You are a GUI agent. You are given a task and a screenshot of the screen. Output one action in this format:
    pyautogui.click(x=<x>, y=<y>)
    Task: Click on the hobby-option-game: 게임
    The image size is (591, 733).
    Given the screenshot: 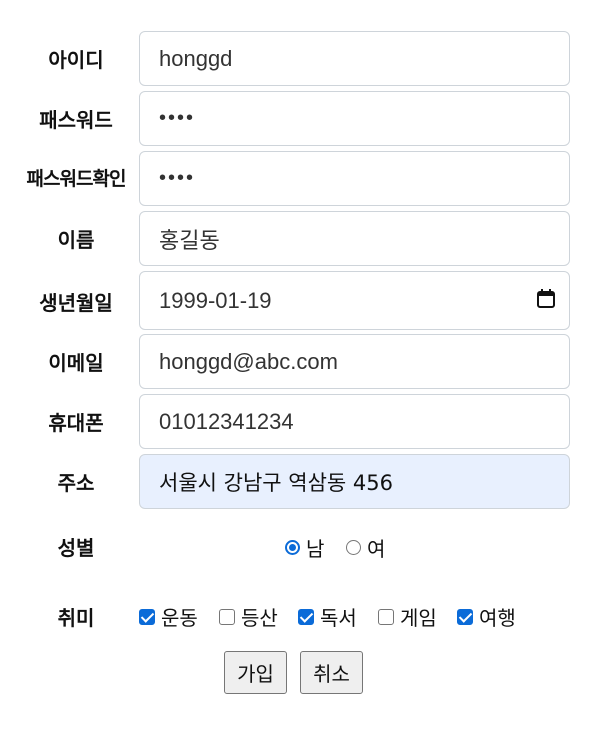 What is the action you would take?
    pyautogui.click(x=407, y=616)
    